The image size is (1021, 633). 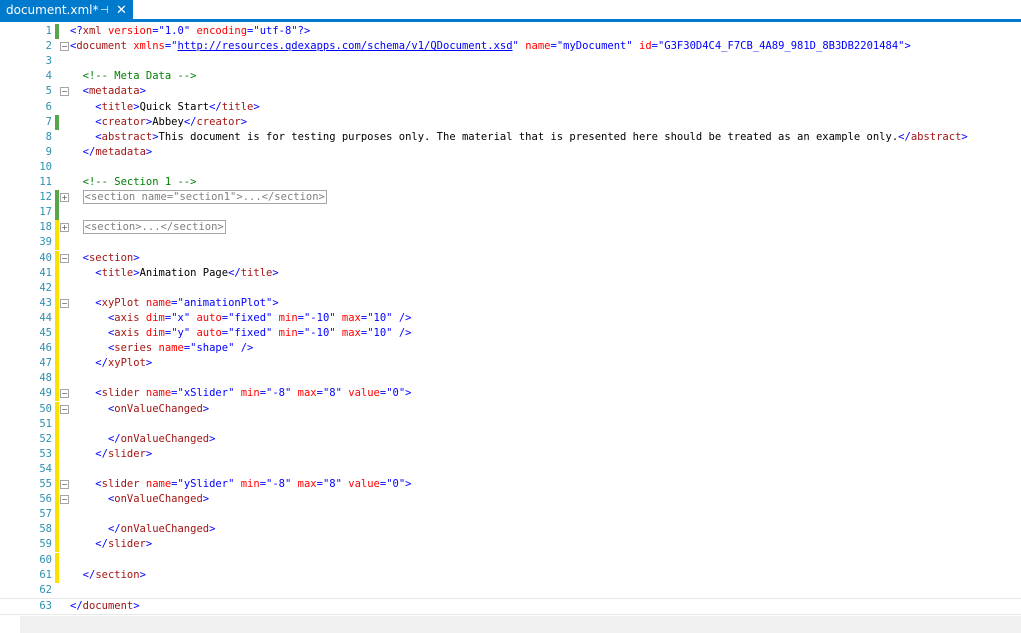 I want to click on code-line: 56− <onValueChanged>, so click(x=510, y=500).